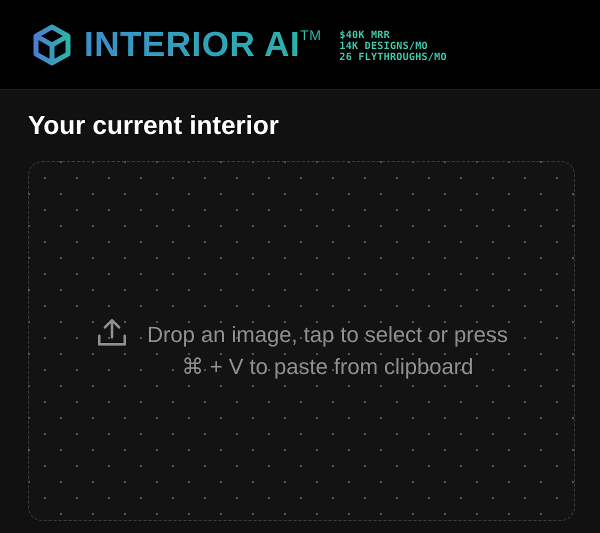  What do you see at coordinates (154, 125) in the screenshot?
I see `section-title: Your current interior` at bounding box center [154, 125].